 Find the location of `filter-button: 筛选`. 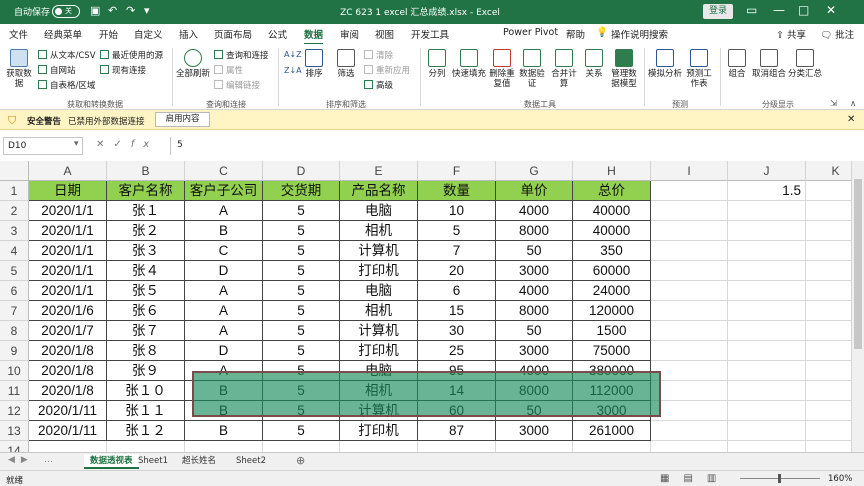

filter-button: 筛选 is located at coordinates (346, 64).